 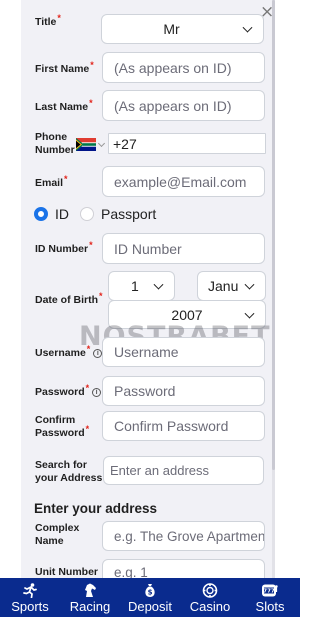 I want to click on nav-sports: Sports, so click(x=30, y=597).